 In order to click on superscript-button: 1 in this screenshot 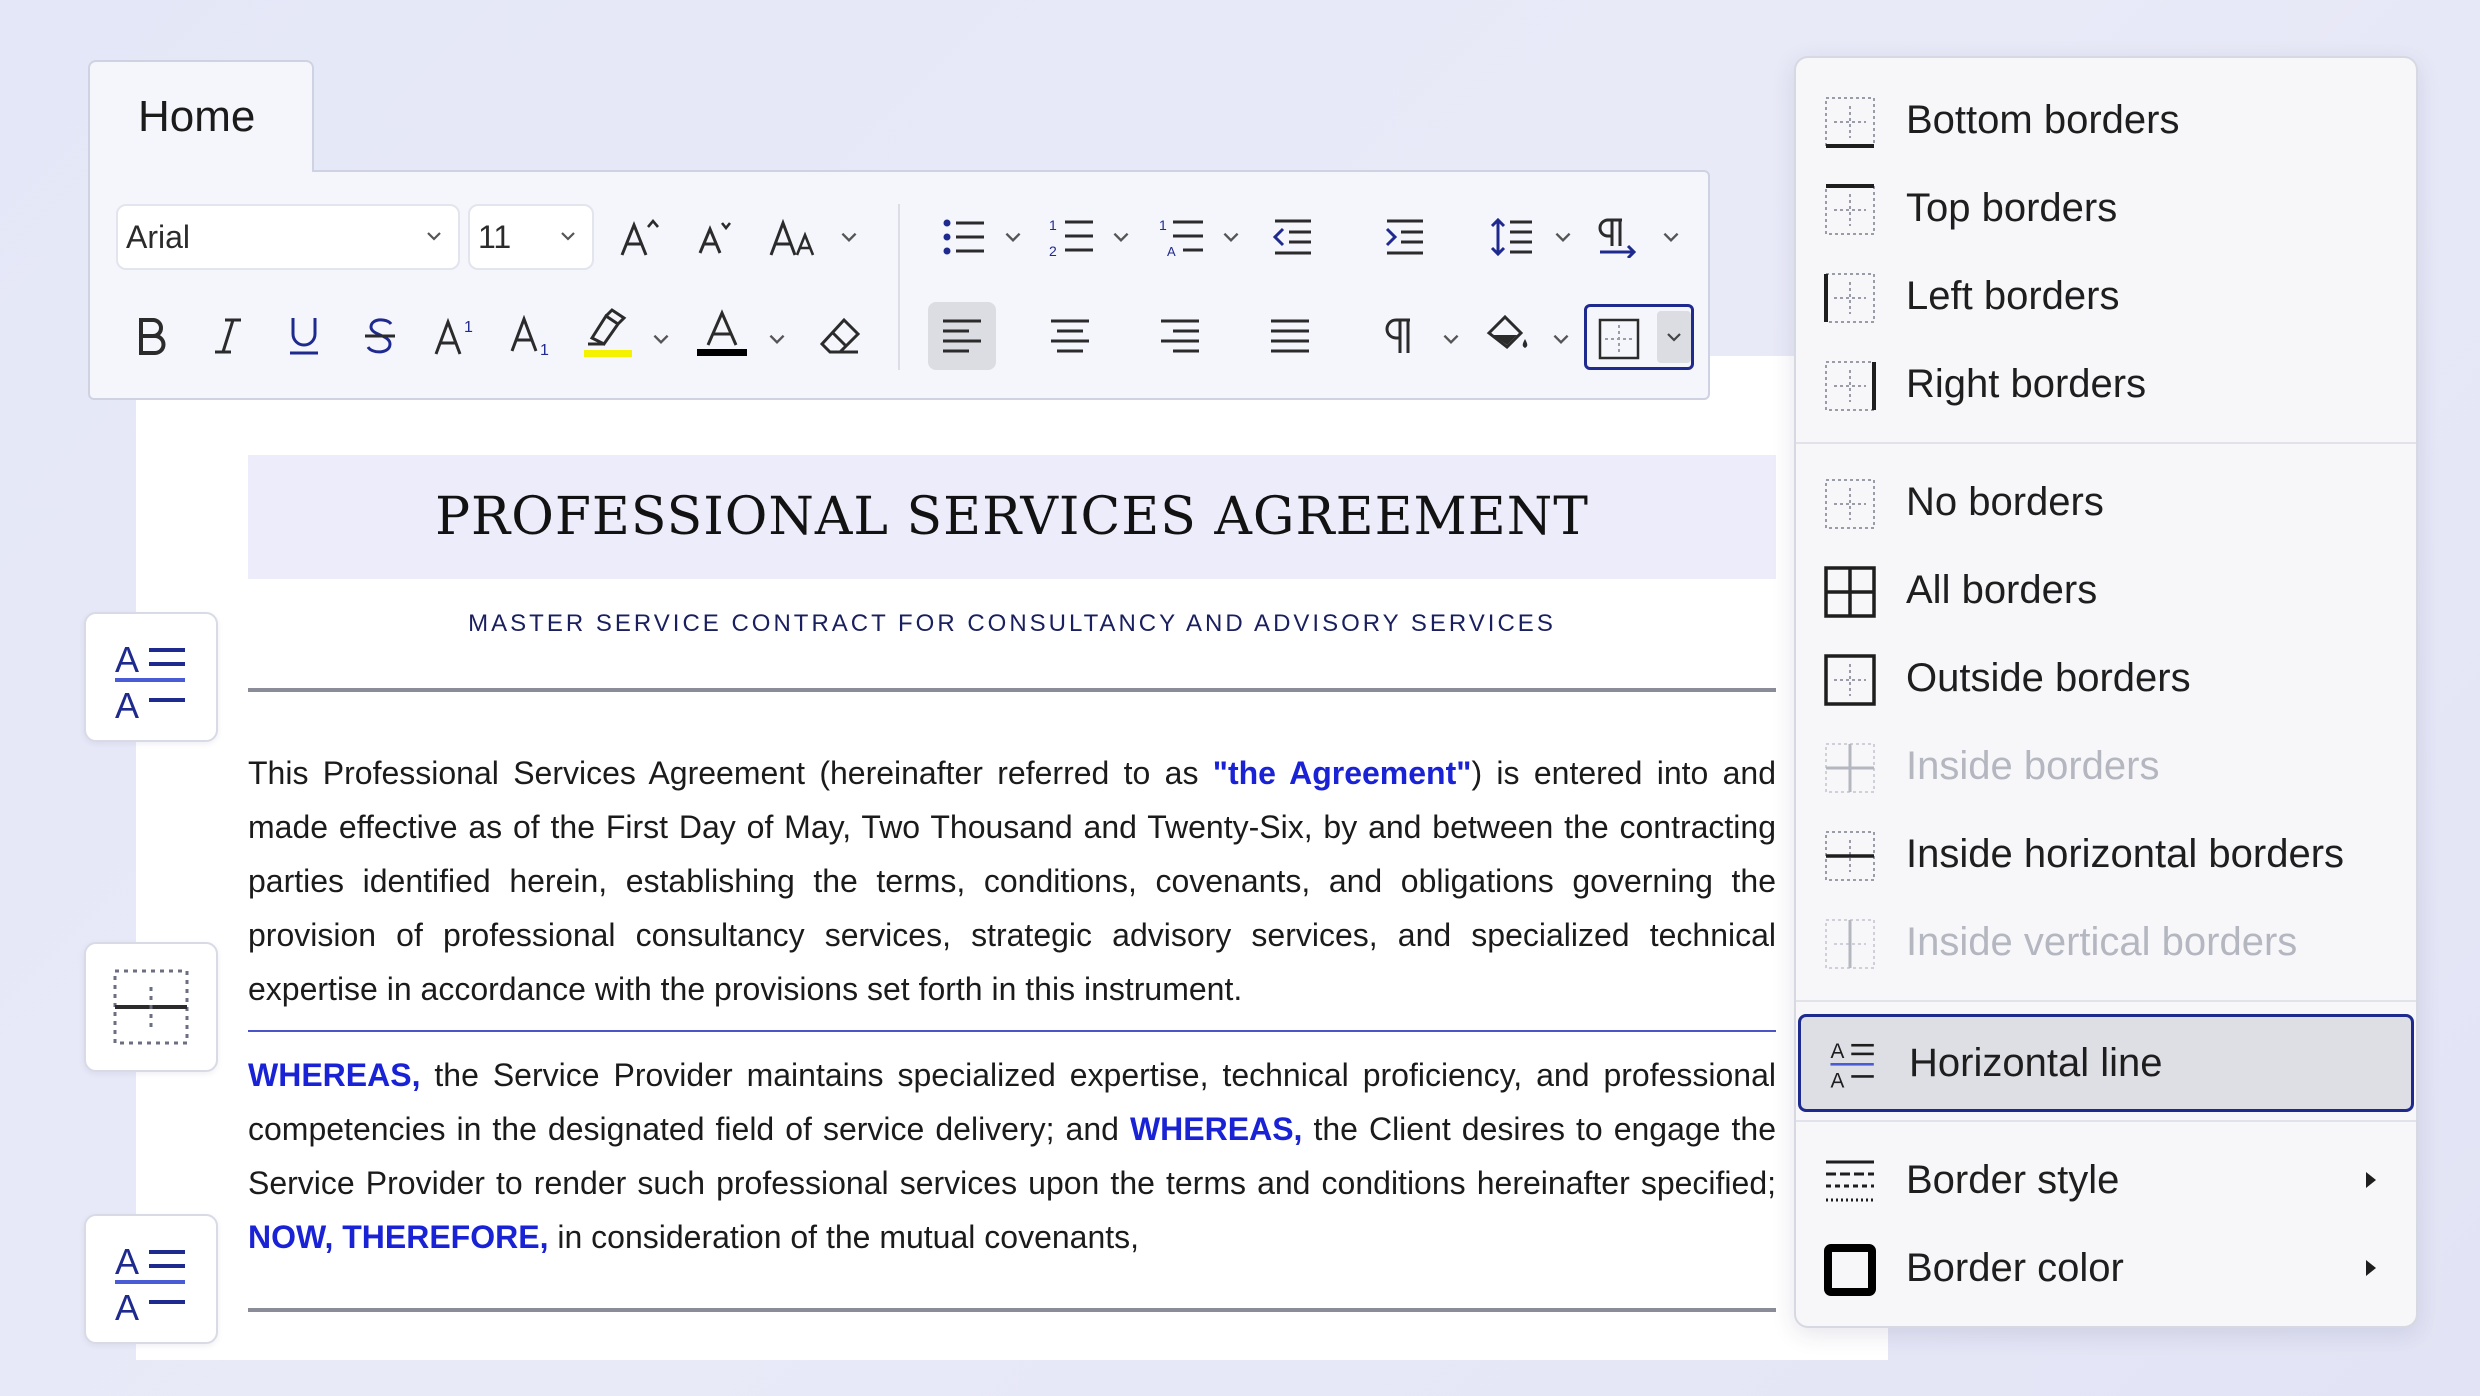, I will do `click(456, 336)`.